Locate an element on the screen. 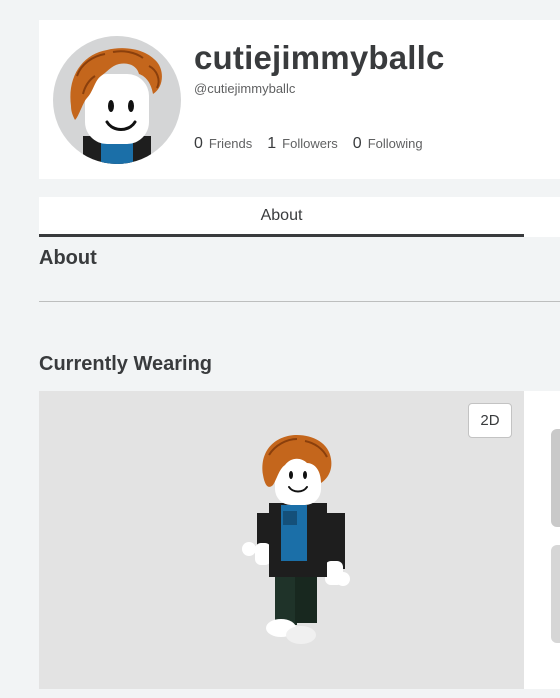  toggle-2d-button: 2D is located at coordinates (490, 420).